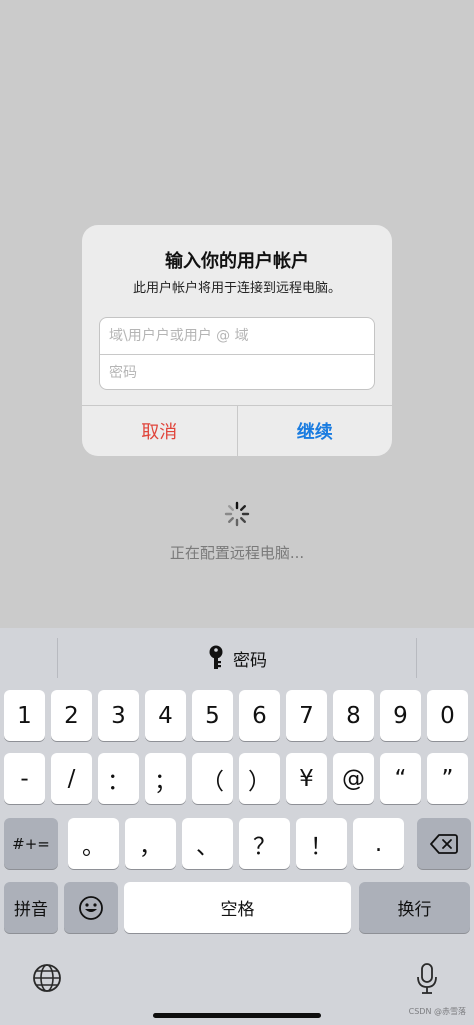 The image size is (474, 1025). I want to click on dialog-message: 此用户帐户将用于连接到远程电脑。, so click(236, 288).